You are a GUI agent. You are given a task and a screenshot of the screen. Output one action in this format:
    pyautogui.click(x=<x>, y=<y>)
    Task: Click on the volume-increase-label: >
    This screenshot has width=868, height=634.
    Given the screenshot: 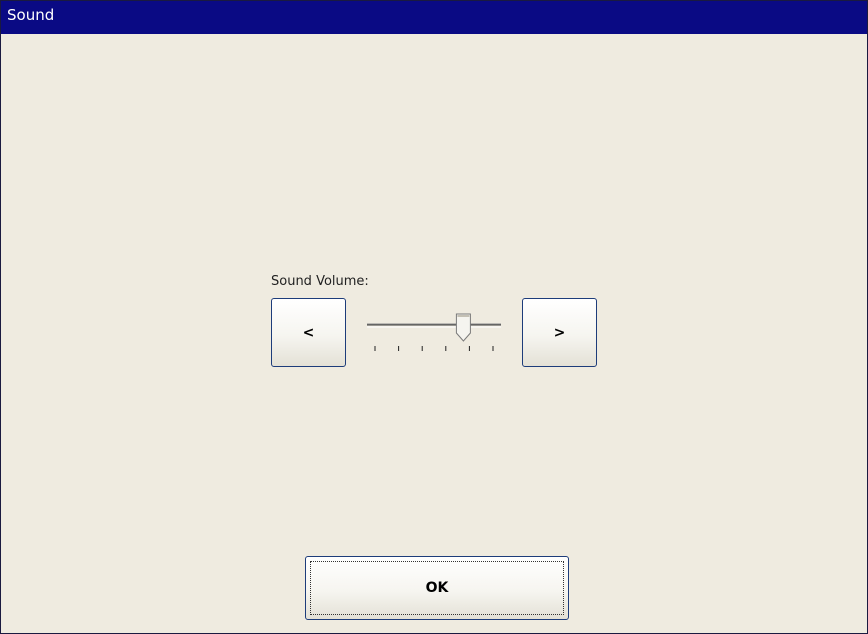 What is the action you would take?
    pyautogui.click(x=559, y=332)
    